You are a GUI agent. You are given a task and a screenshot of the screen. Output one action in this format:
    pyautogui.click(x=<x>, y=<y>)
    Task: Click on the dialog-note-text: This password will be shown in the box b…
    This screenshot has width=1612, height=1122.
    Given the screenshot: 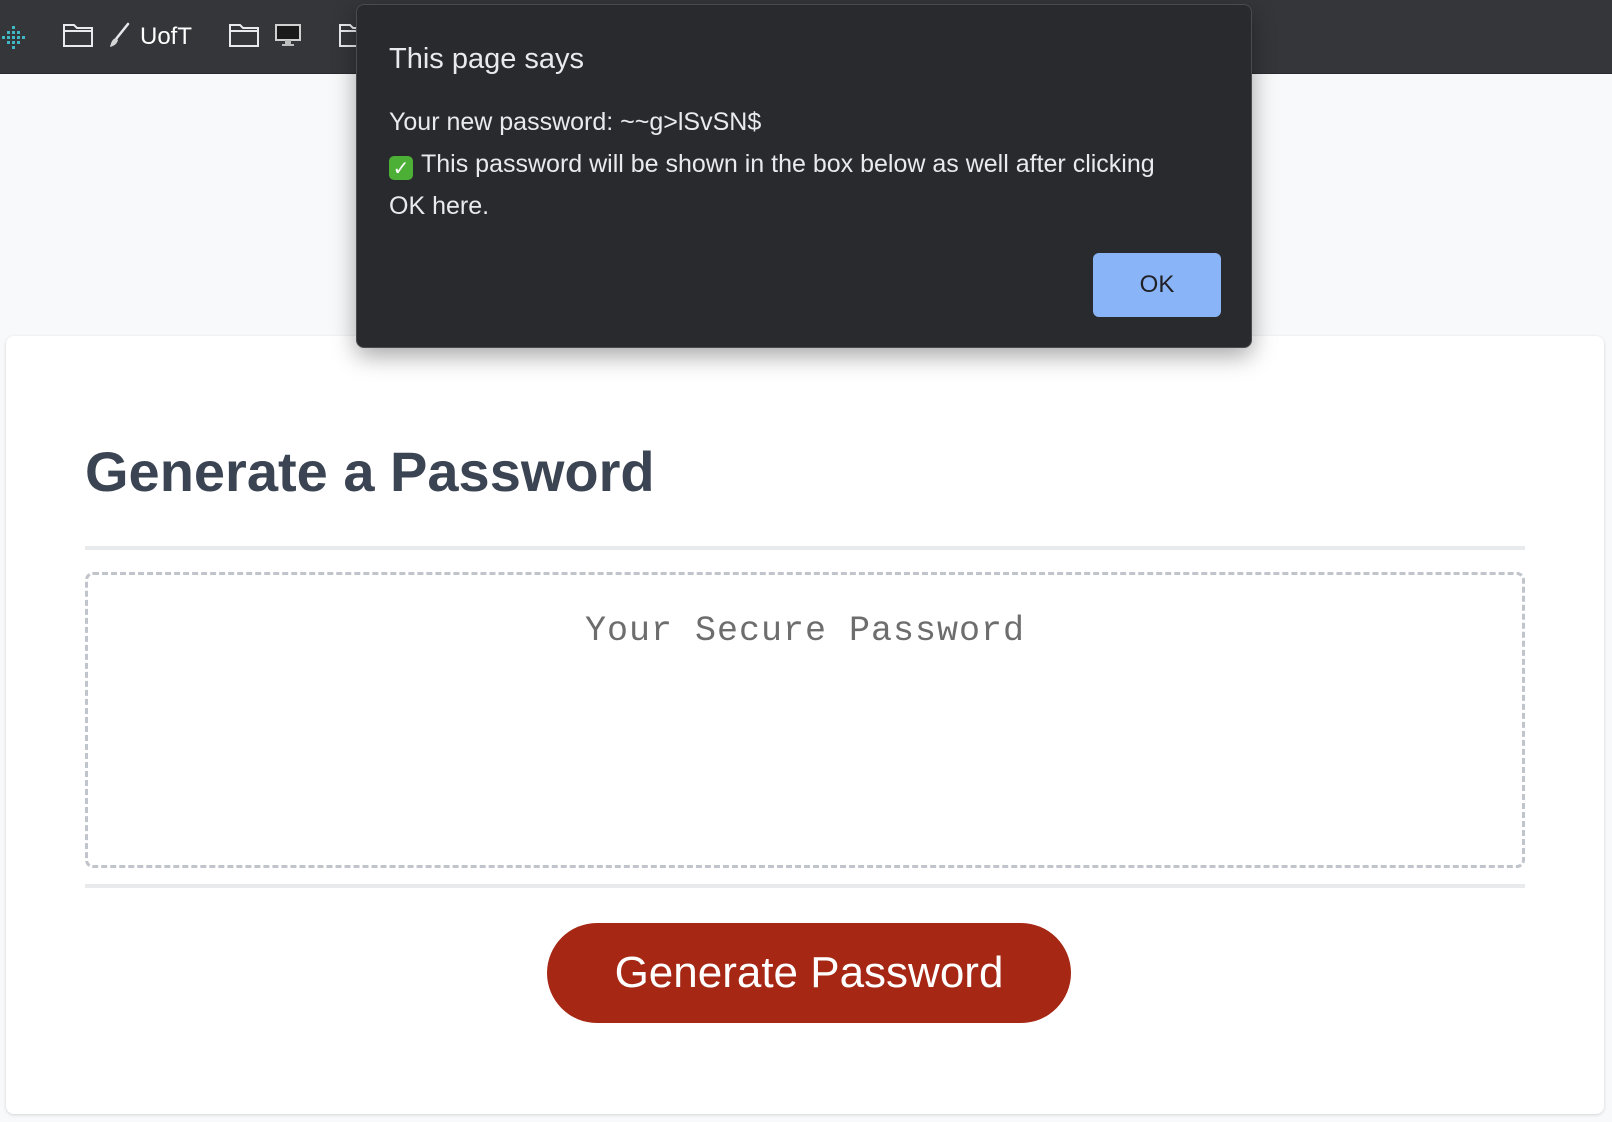 What is the action you would take?
    pyautogui.click(x=772, y=185)
    